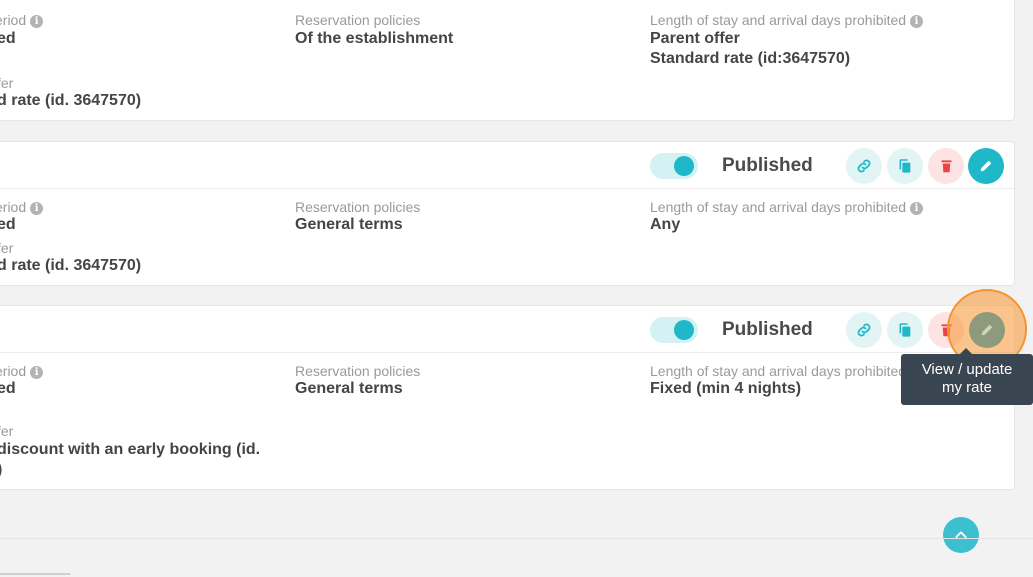 The height and width of the screenshot is (577, 1033). I want to click on offer-value-secondary: ), so click(1, 470).